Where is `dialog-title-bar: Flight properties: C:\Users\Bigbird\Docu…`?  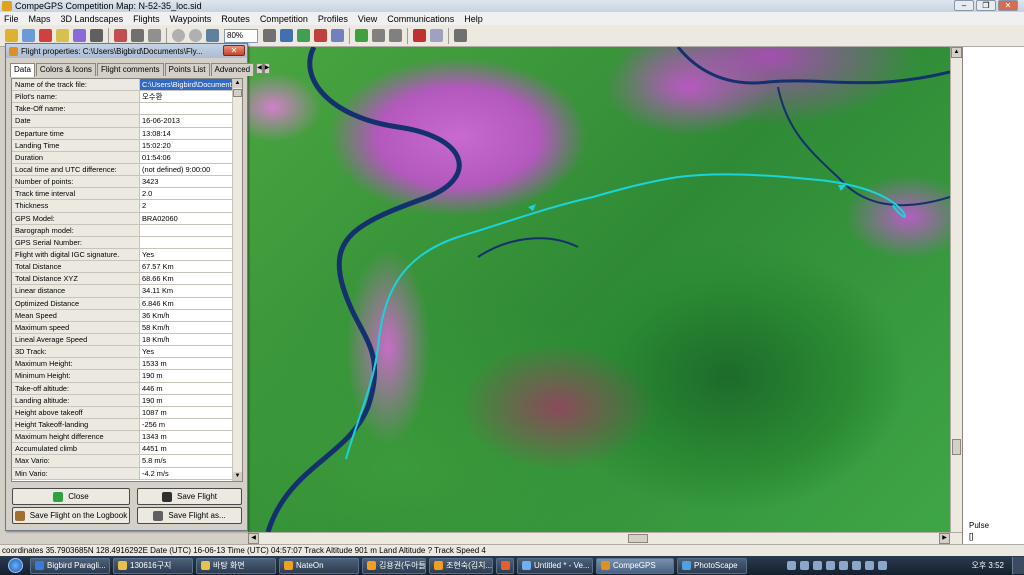 dialog-title-bar: Flight properties: C:\Users\Bigbird\Docu… is located at coordinates (126, 51).